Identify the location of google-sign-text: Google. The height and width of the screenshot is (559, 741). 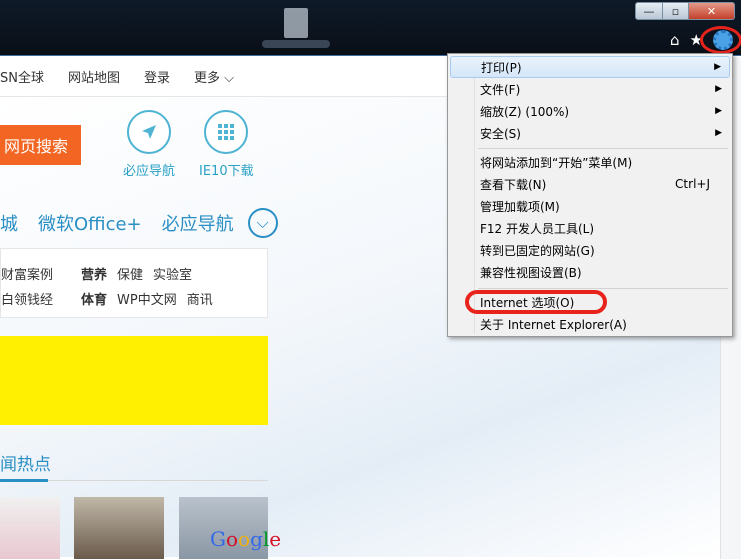
(246, 539).